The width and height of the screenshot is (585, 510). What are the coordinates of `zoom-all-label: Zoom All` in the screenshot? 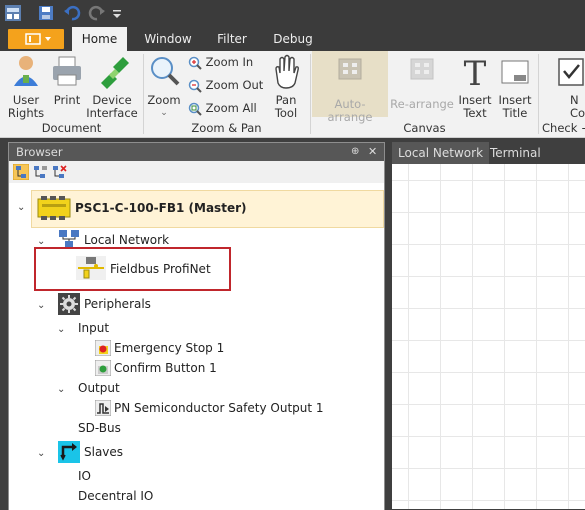 It's located at (231, 108).